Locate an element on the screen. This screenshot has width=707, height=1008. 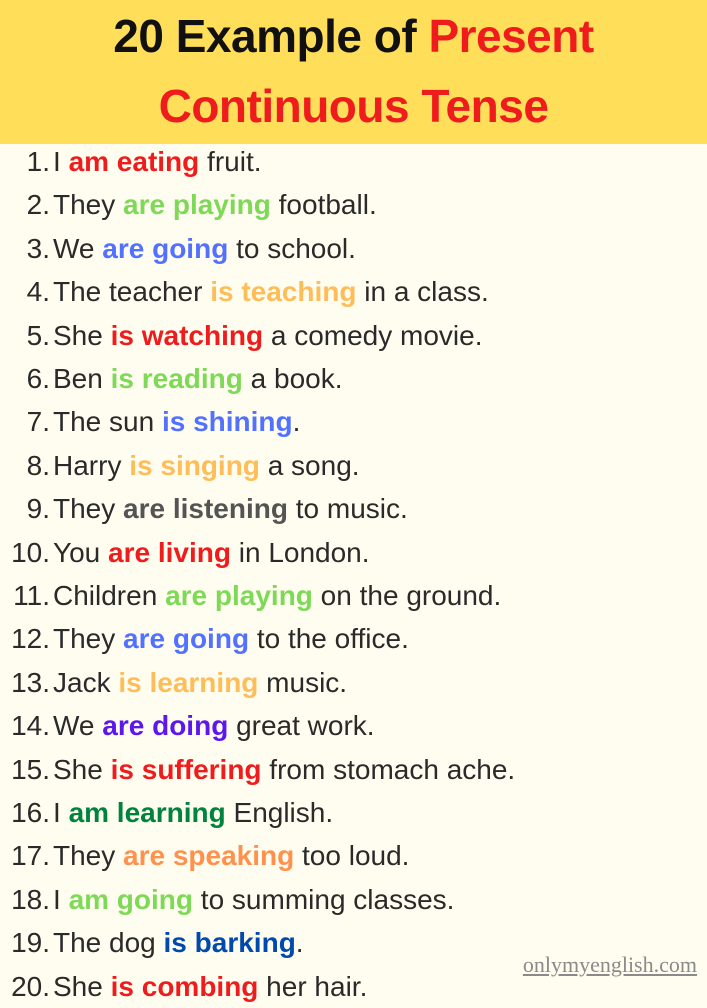
verb-phrase: am eating is located at coordinates (134, 161).